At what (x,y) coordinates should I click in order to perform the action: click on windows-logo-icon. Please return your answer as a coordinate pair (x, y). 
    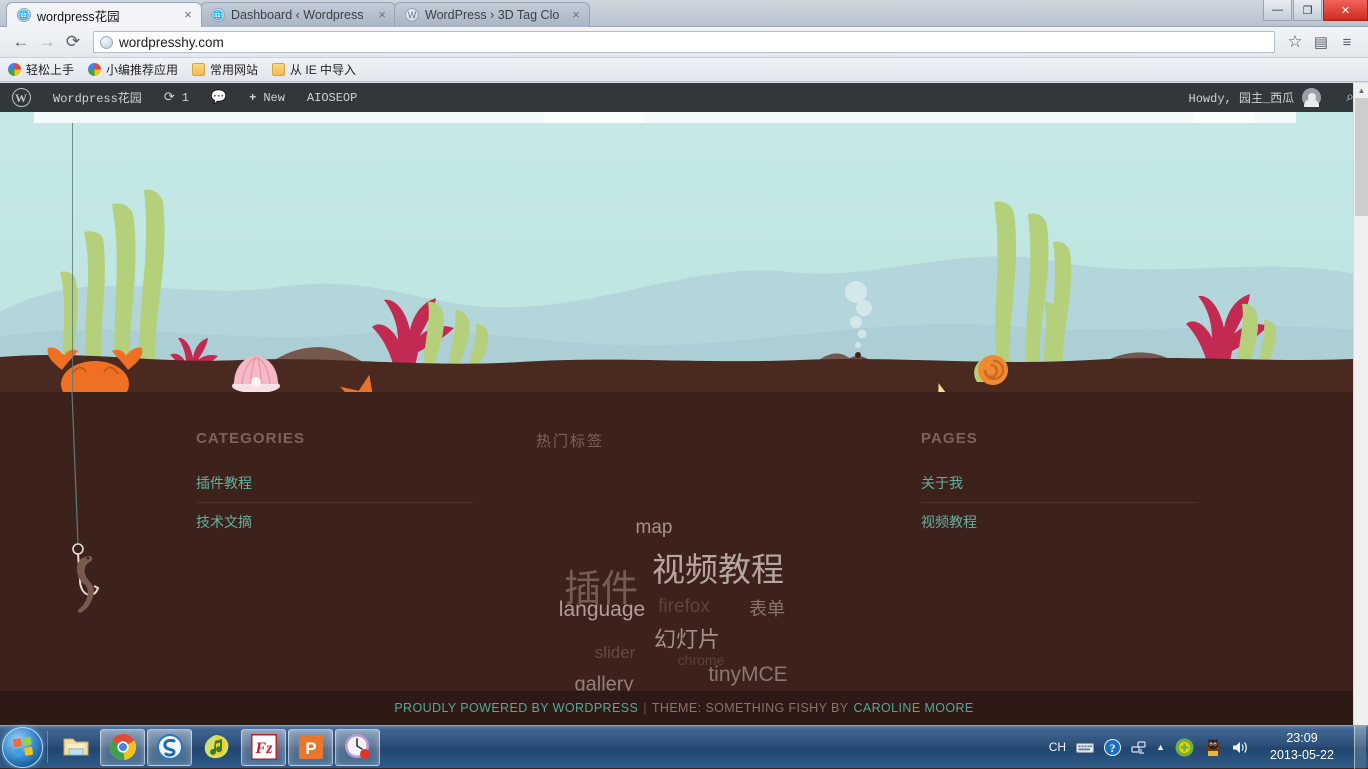
    Looking at the image, I should click on (22, 747).